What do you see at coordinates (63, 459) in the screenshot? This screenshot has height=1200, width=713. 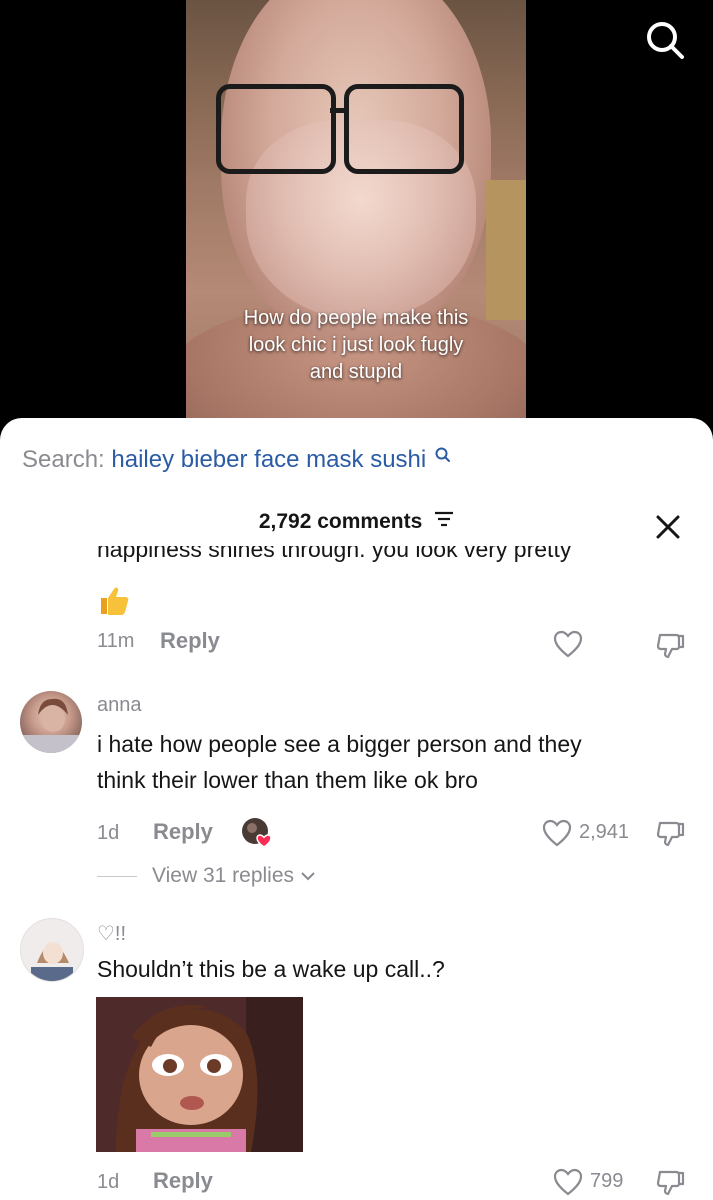 I see `search-label: Search:` at bounding box center [63, 459].